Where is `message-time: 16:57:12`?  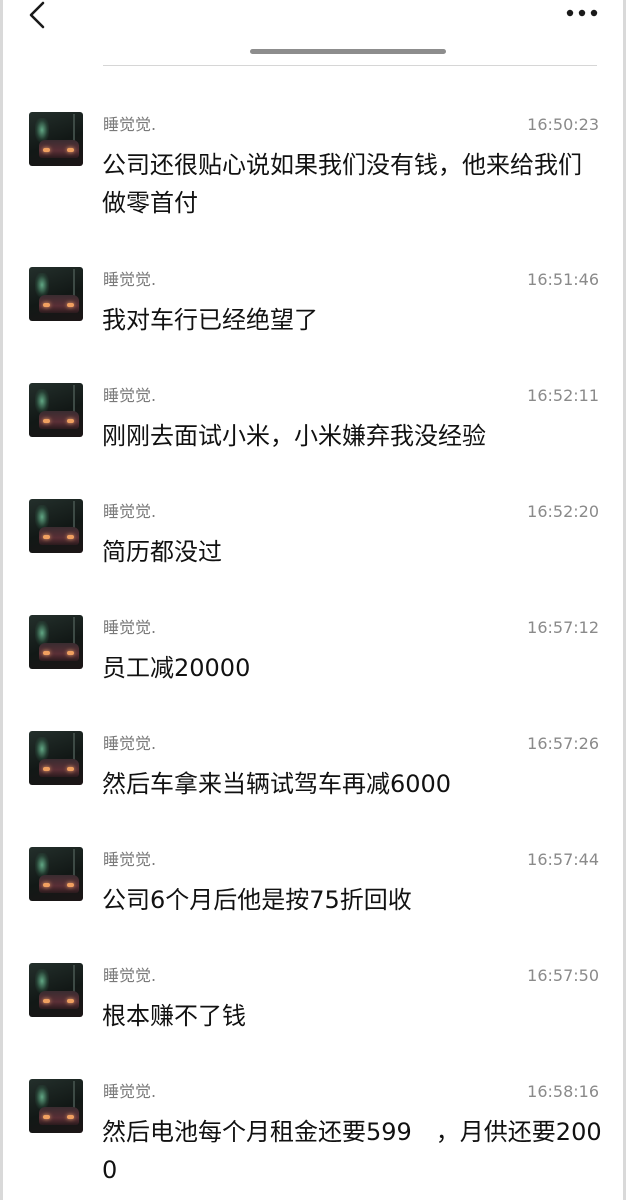 message-time: 16:57:12 is located at coordinates (563, 627).